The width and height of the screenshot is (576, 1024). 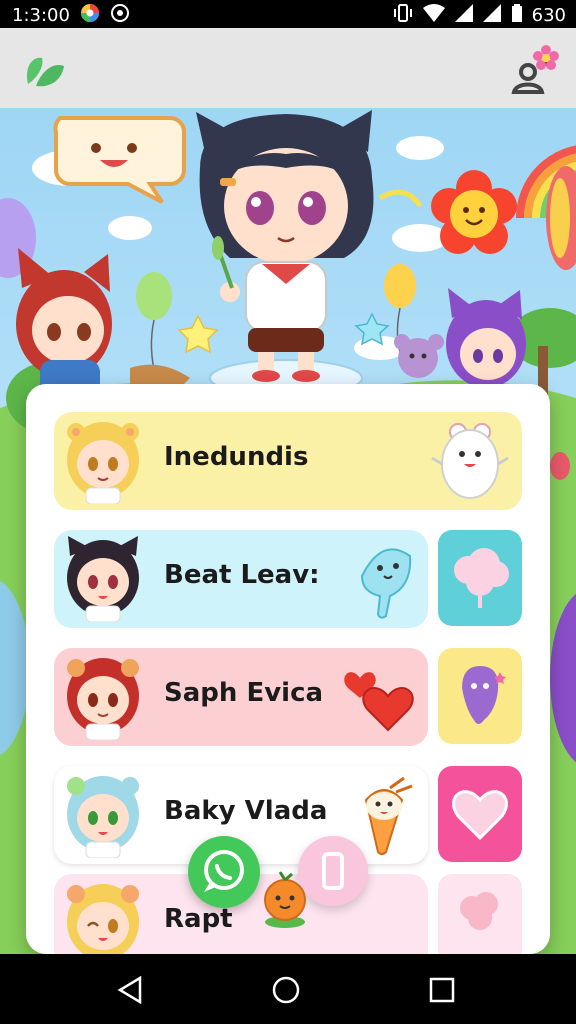 What do you see at coordinates (382, 579) in the screenshot?
I see `bird-mascot-icon` at bounding box center [382, 579].